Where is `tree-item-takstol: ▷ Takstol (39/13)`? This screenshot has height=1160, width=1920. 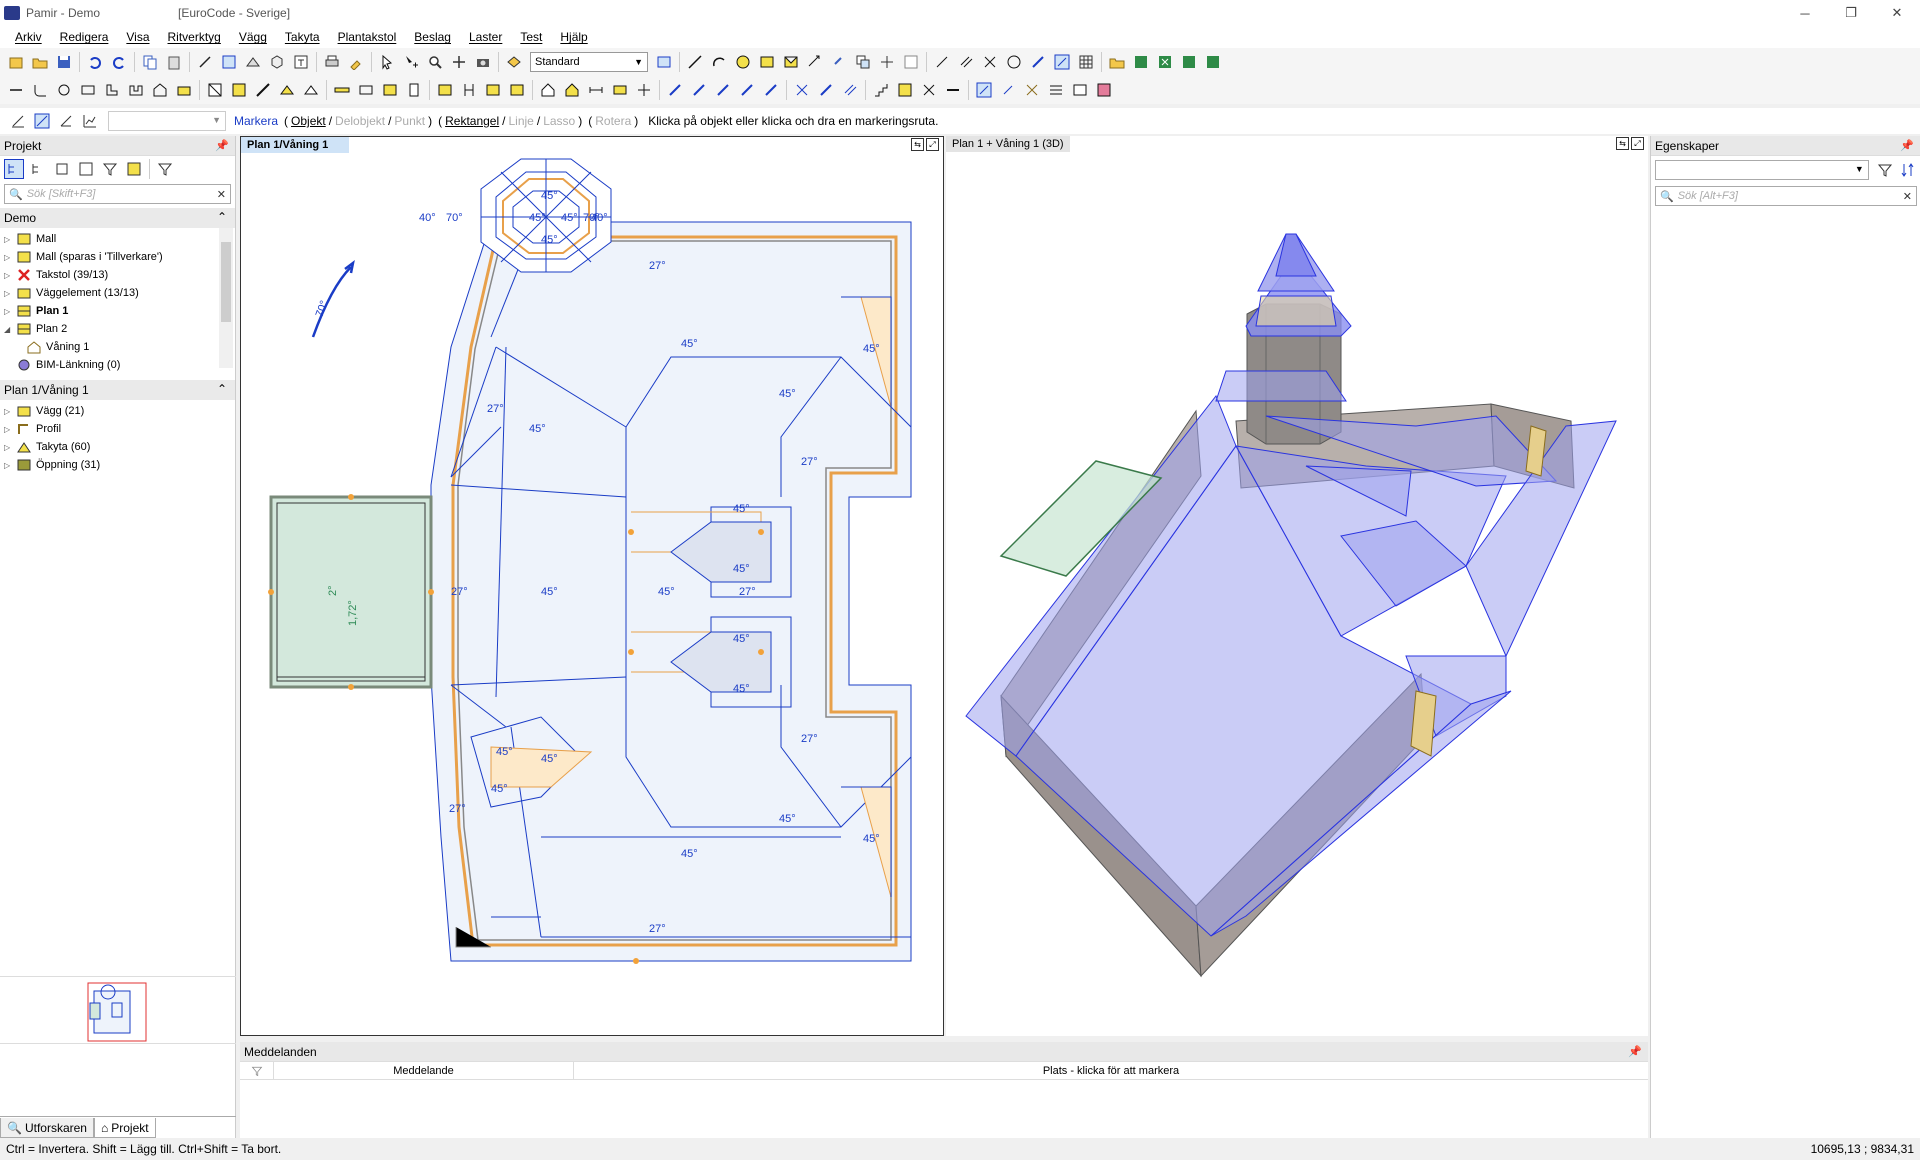
tree-item-takstol: ▷ Takstol (39/13) is located at coordinates (117, 275).